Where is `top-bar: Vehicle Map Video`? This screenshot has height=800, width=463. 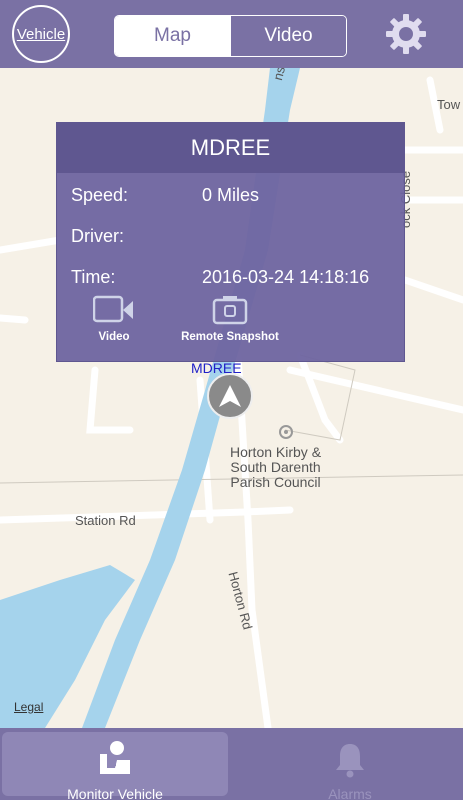 top-bar: Vehicle Map Video is located at coordinates (231, 34).